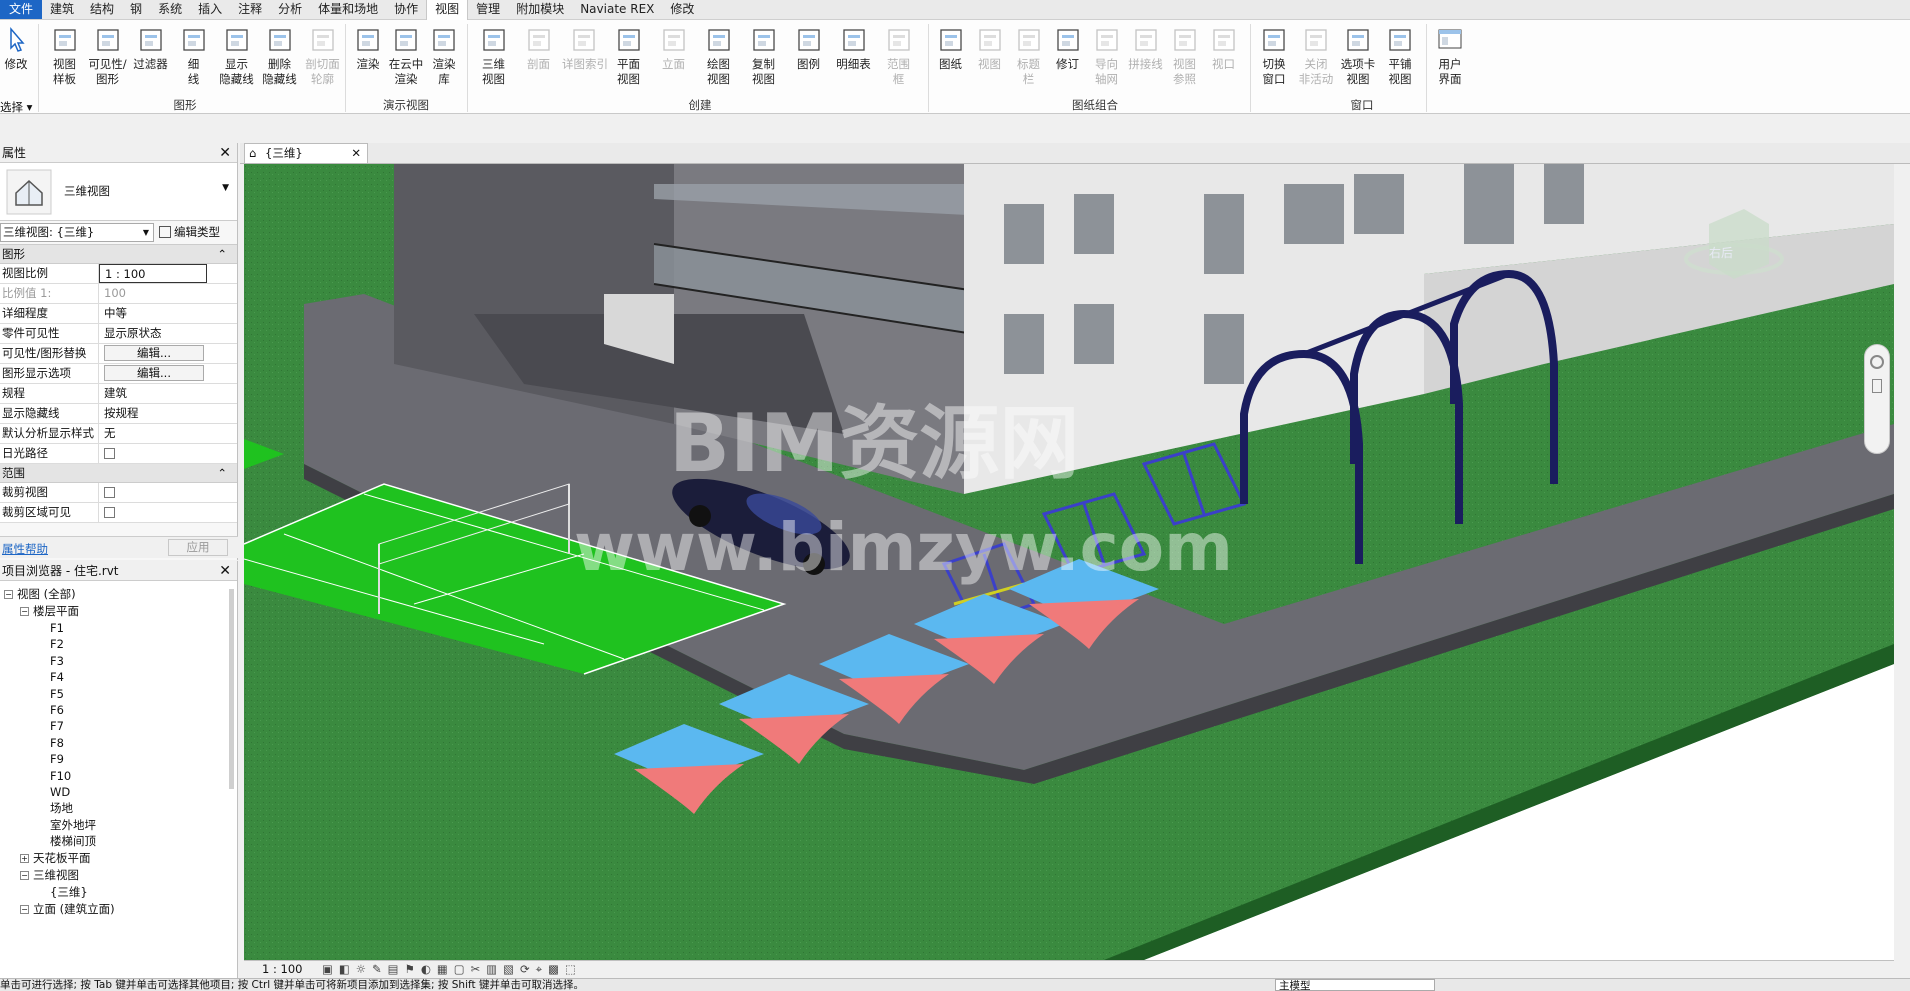  Describe the element at coordinates (306, 153) in the screenshot. I see `tab-3d-view: ⌂ {三维} ✕` at that location.